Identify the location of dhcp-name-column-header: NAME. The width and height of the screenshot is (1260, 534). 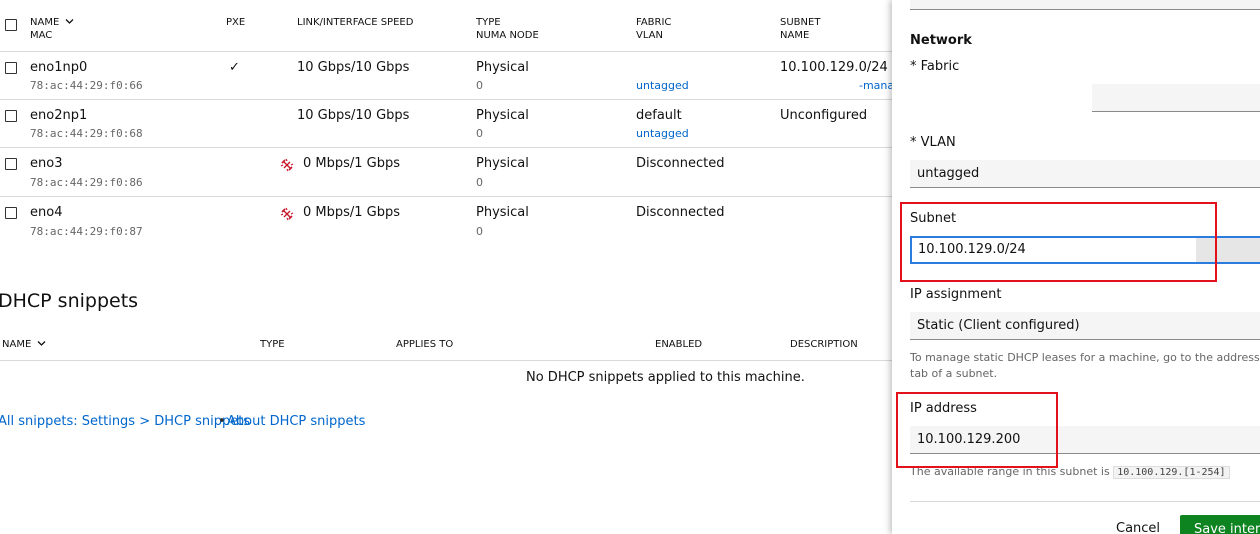
(24, 344).